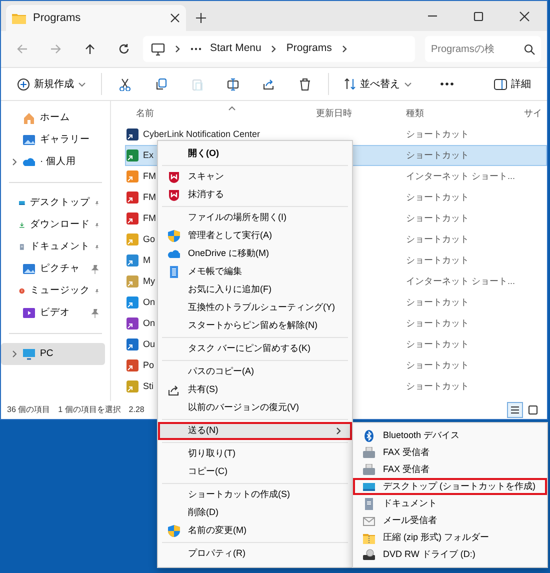 The height and width of the screenshot is (573, 550). Describe the element at coordinates (89, 410) in the screenshot. I see `selection-info: 1 個の項目を選択` at that location.